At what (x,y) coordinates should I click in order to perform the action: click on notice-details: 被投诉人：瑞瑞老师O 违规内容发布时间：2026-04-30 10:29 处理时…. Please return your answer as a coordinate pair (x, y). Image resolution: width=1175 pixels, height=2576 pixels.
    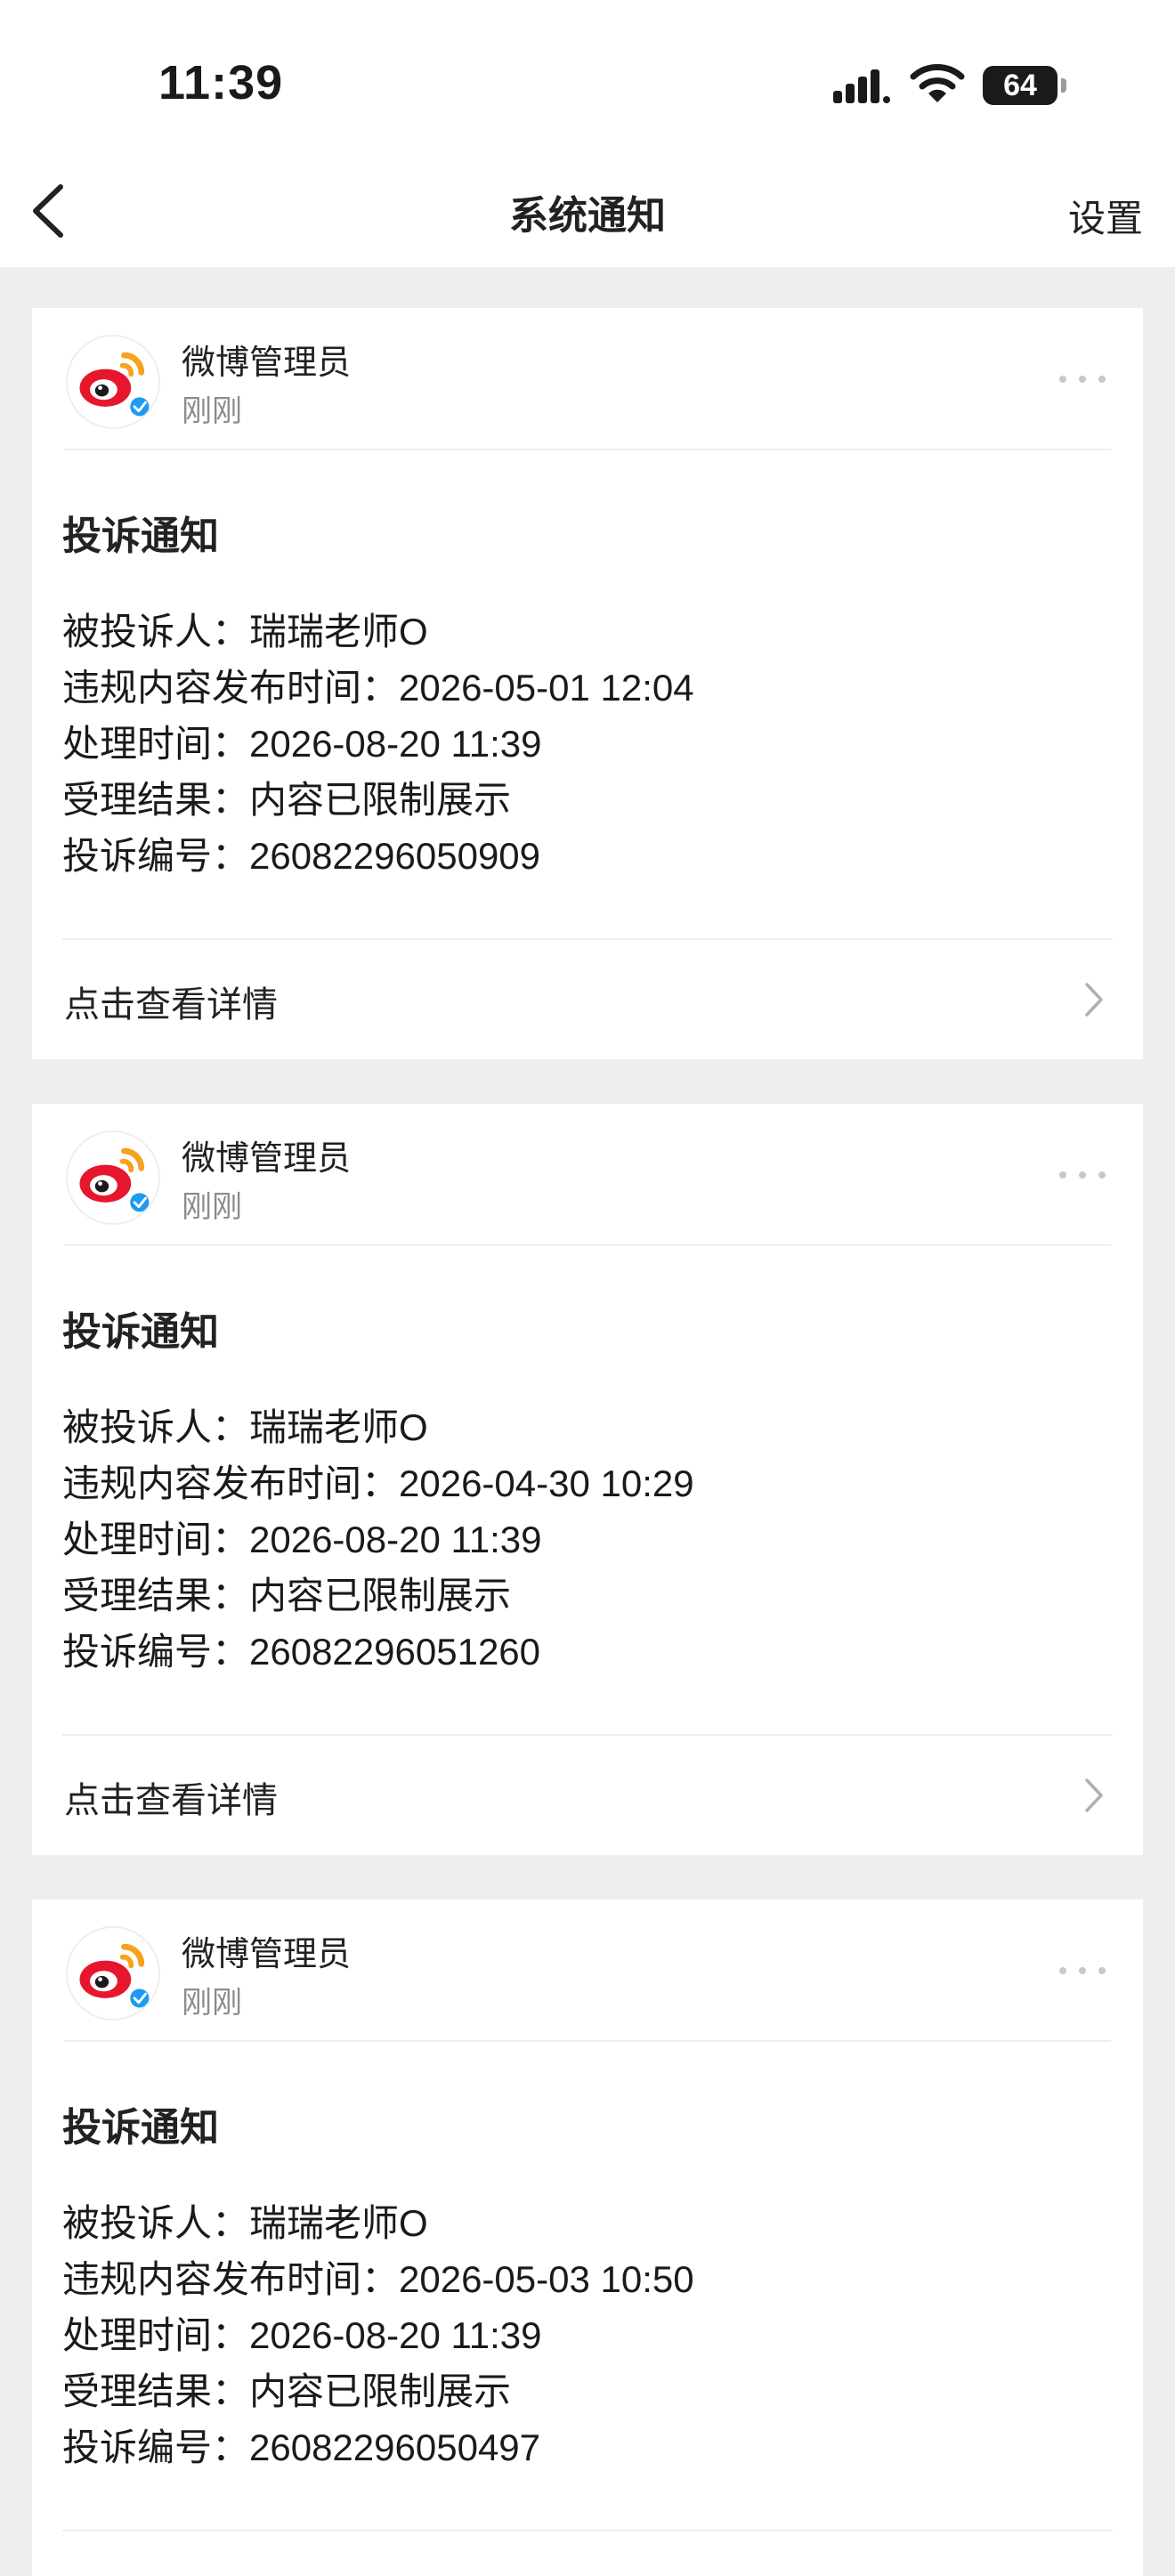
    Looking at the image, I should click on (378, 1539).